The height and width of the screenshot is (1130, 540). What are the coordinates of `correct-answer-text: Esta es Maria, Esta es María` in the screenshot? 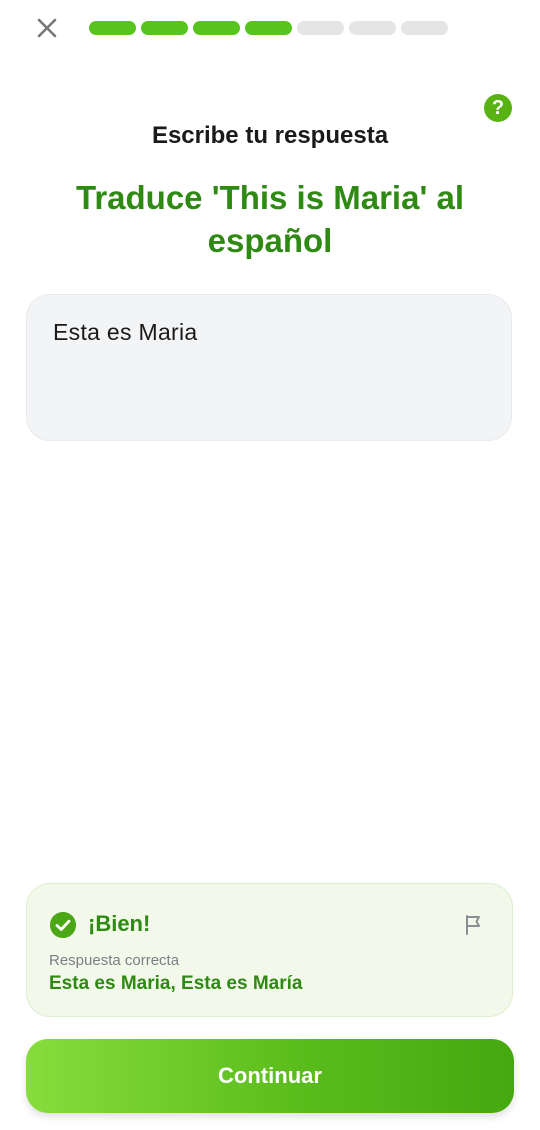 It's located at (176, 983).